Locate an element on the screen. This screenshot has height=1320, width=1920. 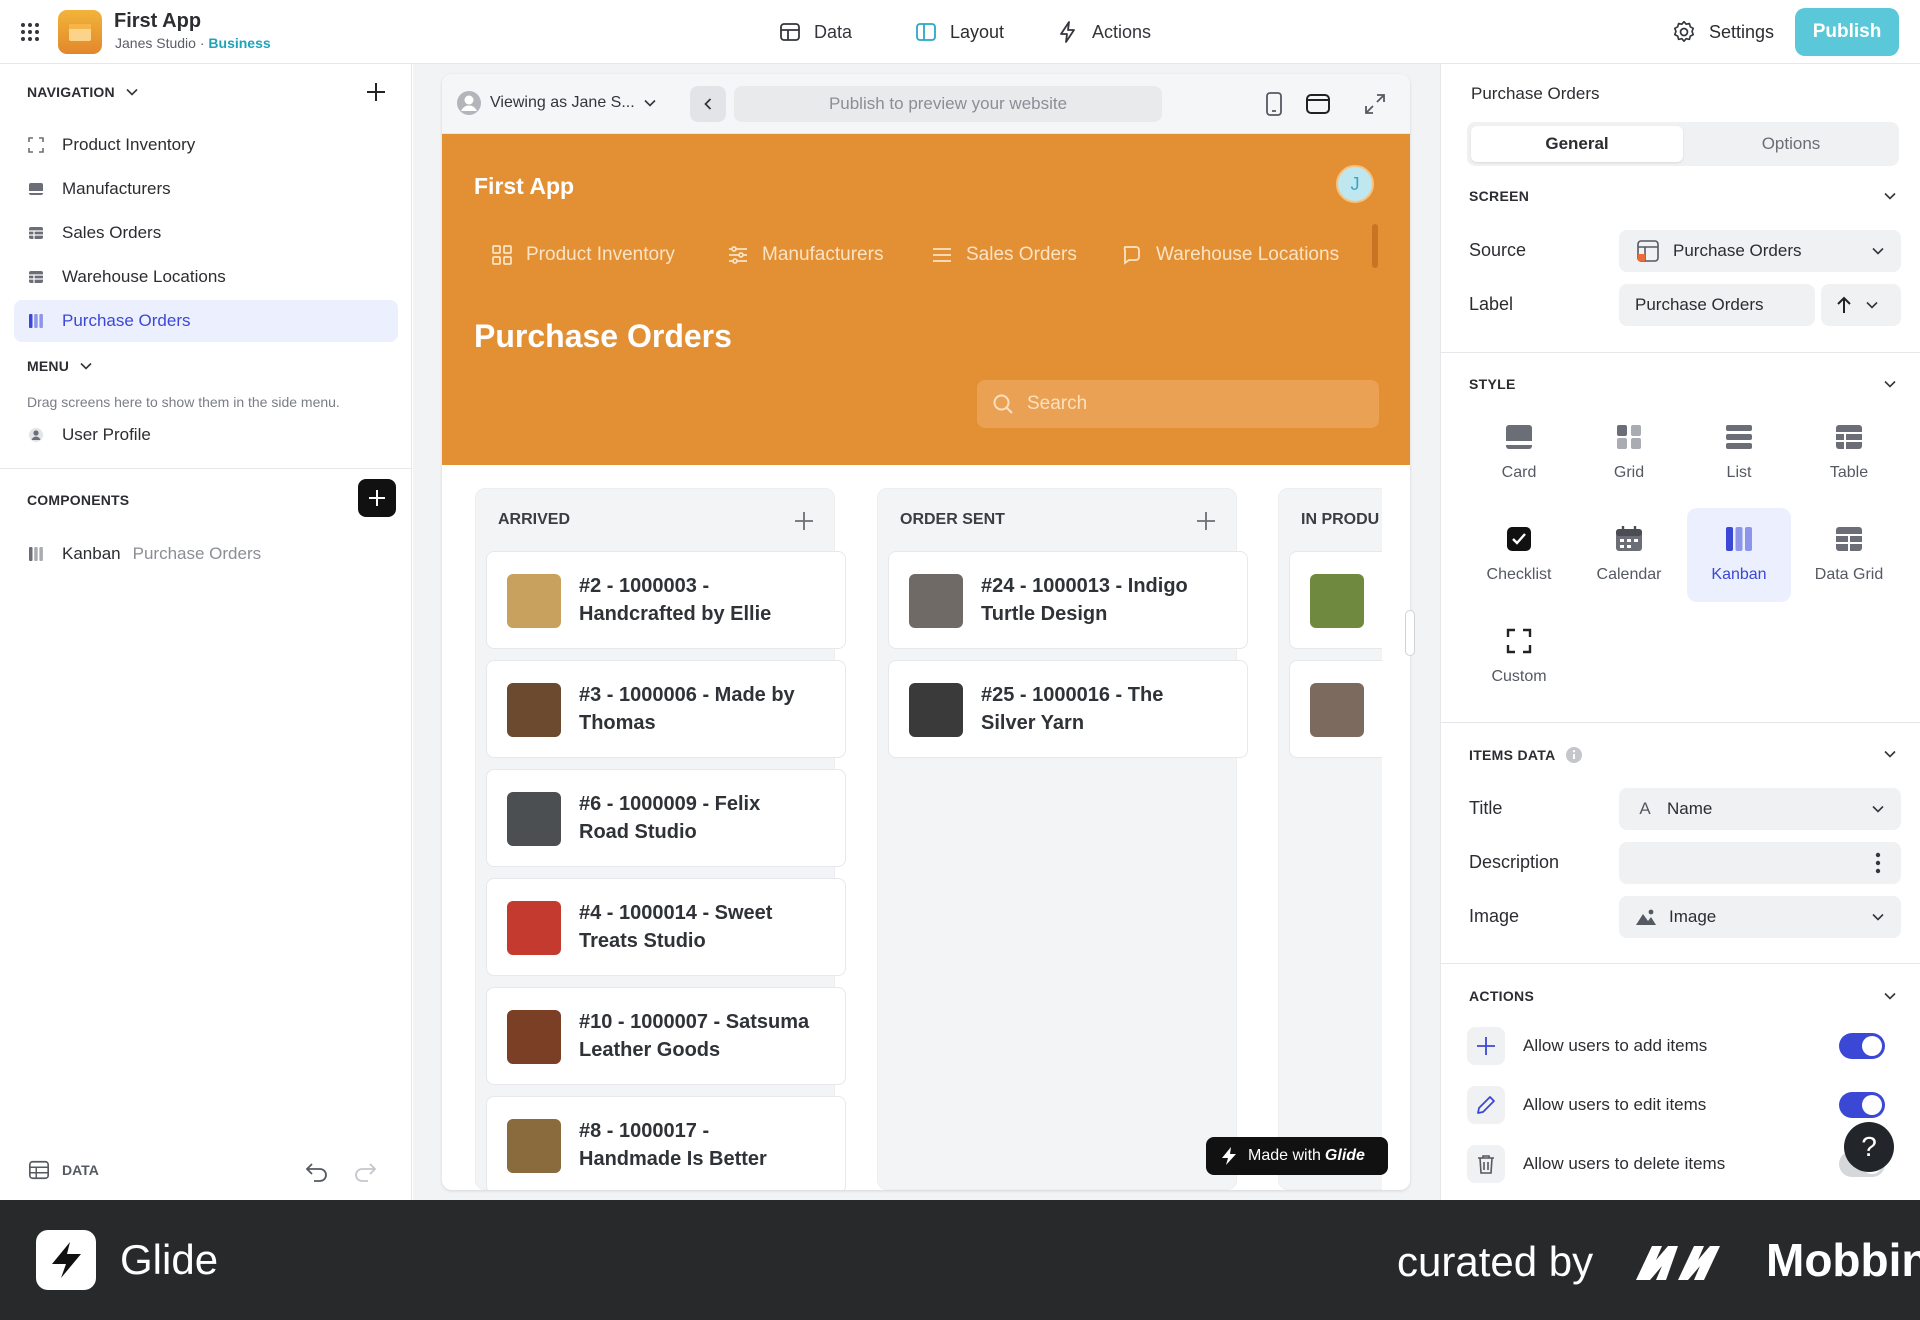
style-section-header: STYLE is located at coordinates (1492, 384).